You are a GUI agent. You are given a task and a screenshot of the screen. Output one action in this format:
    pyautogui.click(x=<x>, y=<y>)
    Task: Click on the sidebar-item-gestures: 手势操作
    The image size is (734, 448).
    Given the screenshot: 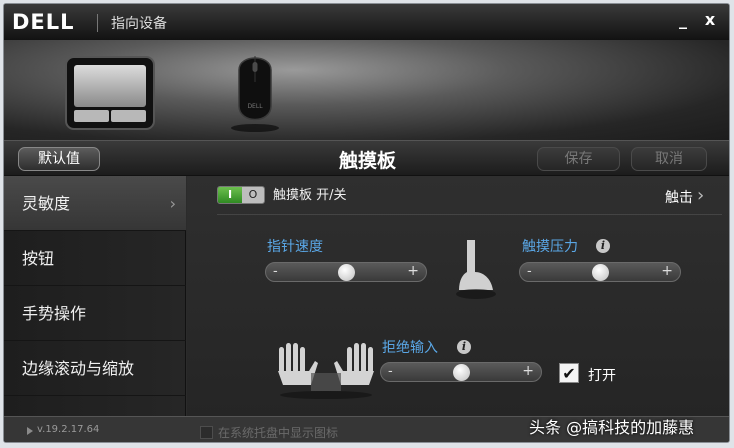 What is the action you would take?
    pyautogui.click(x=95, y=313)
    